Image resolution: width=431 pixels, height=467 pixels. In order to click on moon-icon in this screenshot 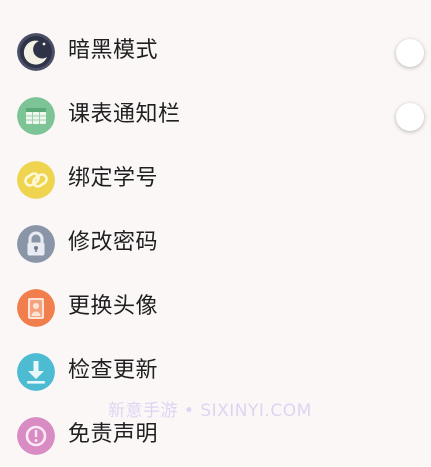, I will do `click(36, 52)`.